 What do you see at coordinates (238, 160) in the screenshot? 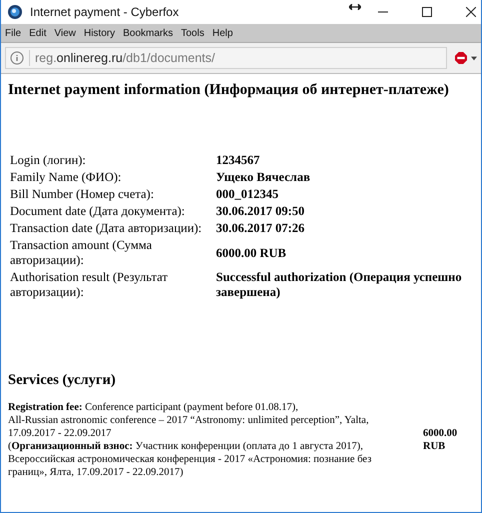
I see `field-value: 1234567` at bounding box center [238, 160].